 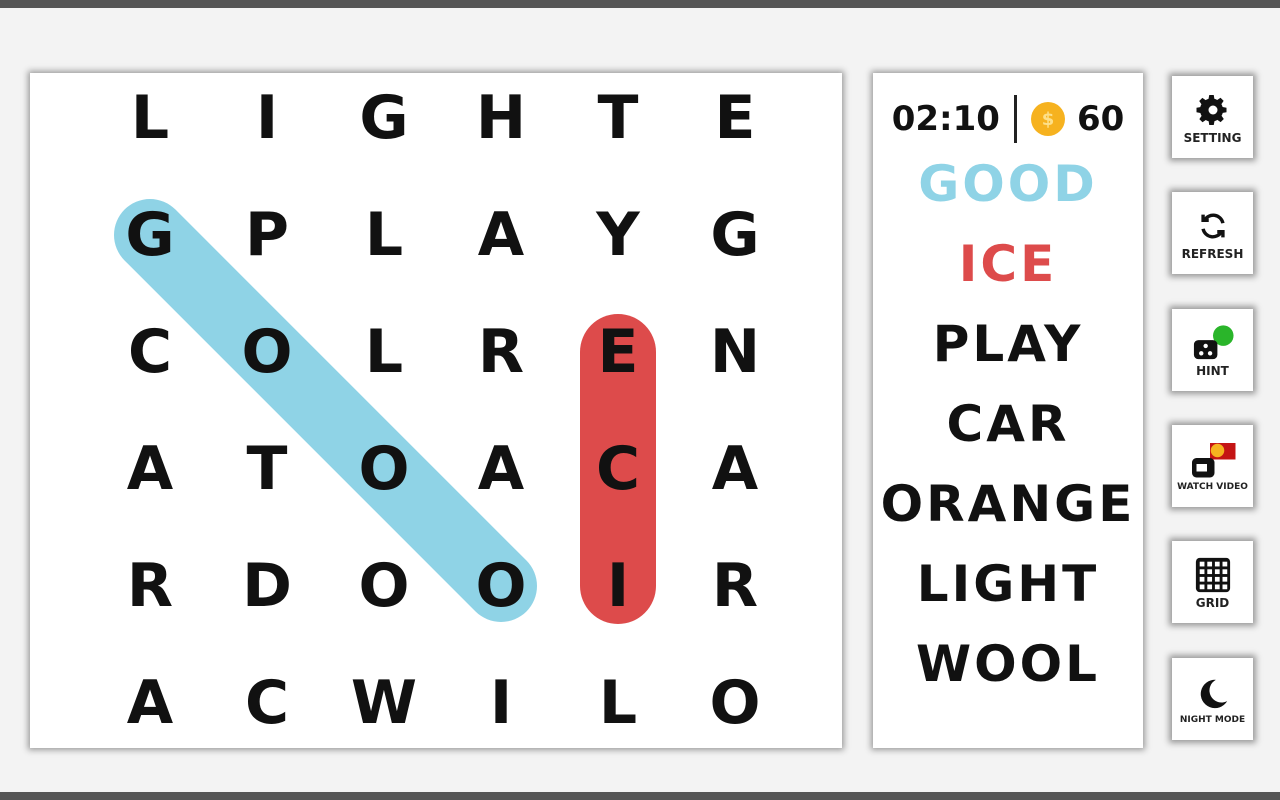 I want to click on button-label: SETTING, so click(x=1212, y=138).